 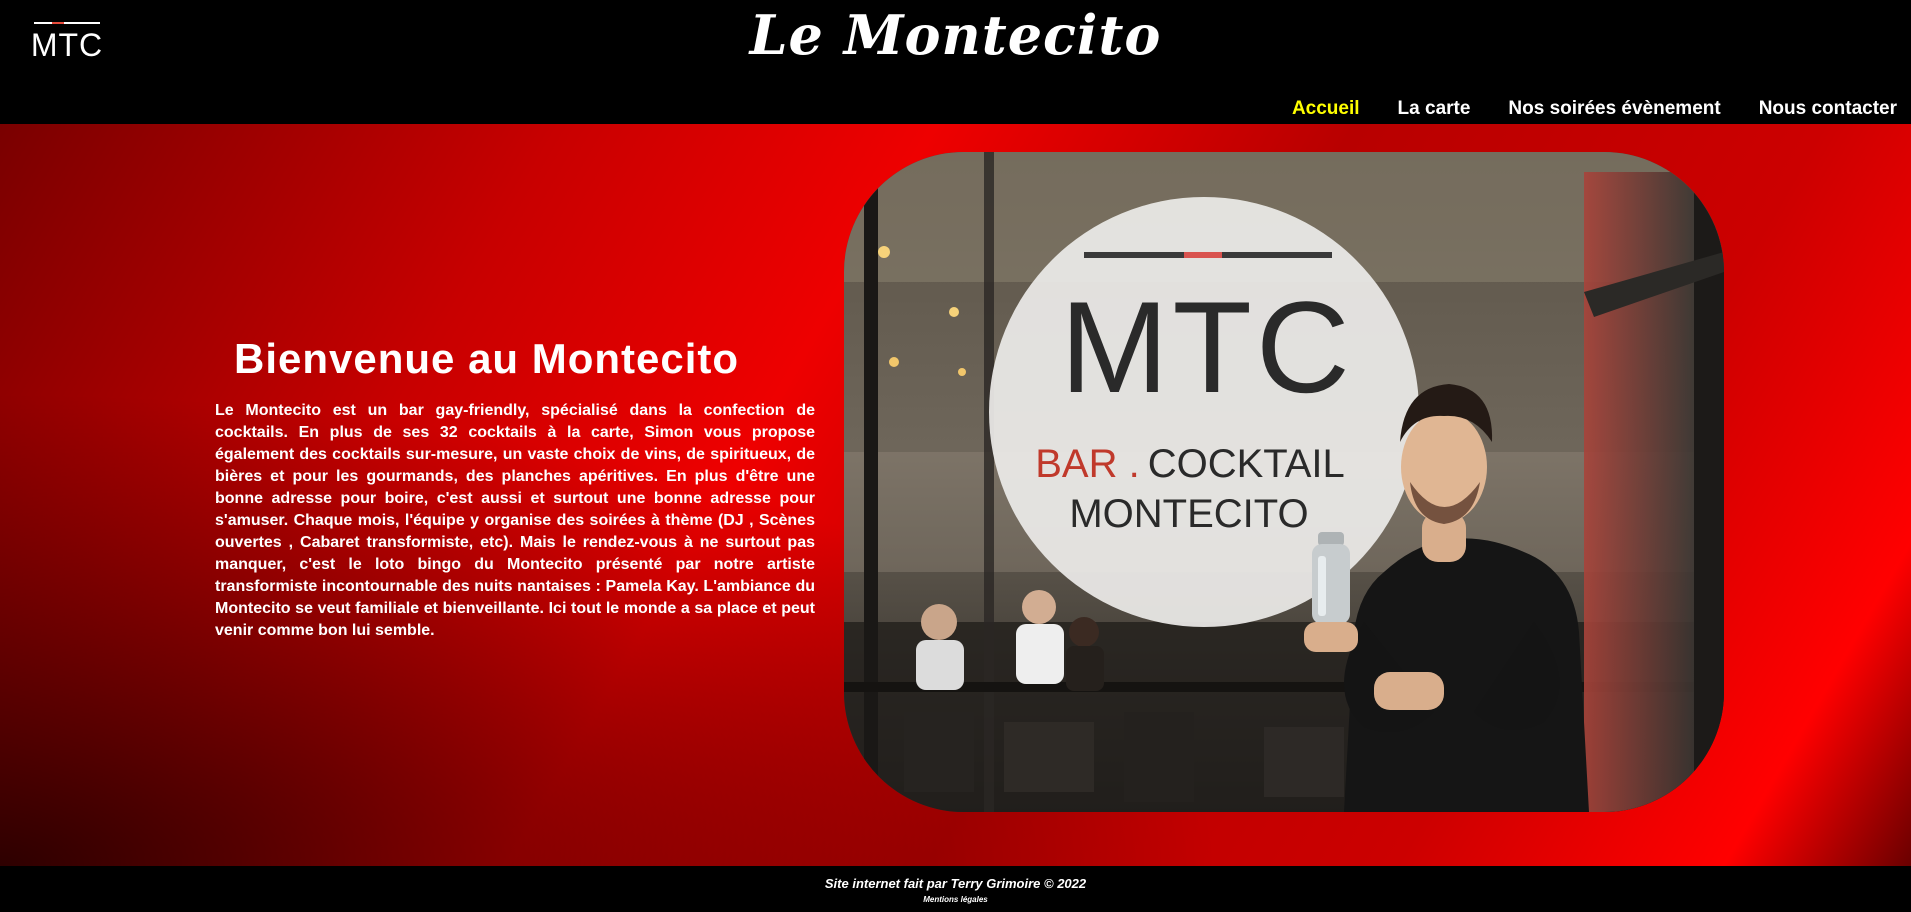 I want to click on sign-line1: BAR . COCKTAIL, so click(x=1190, y=464).